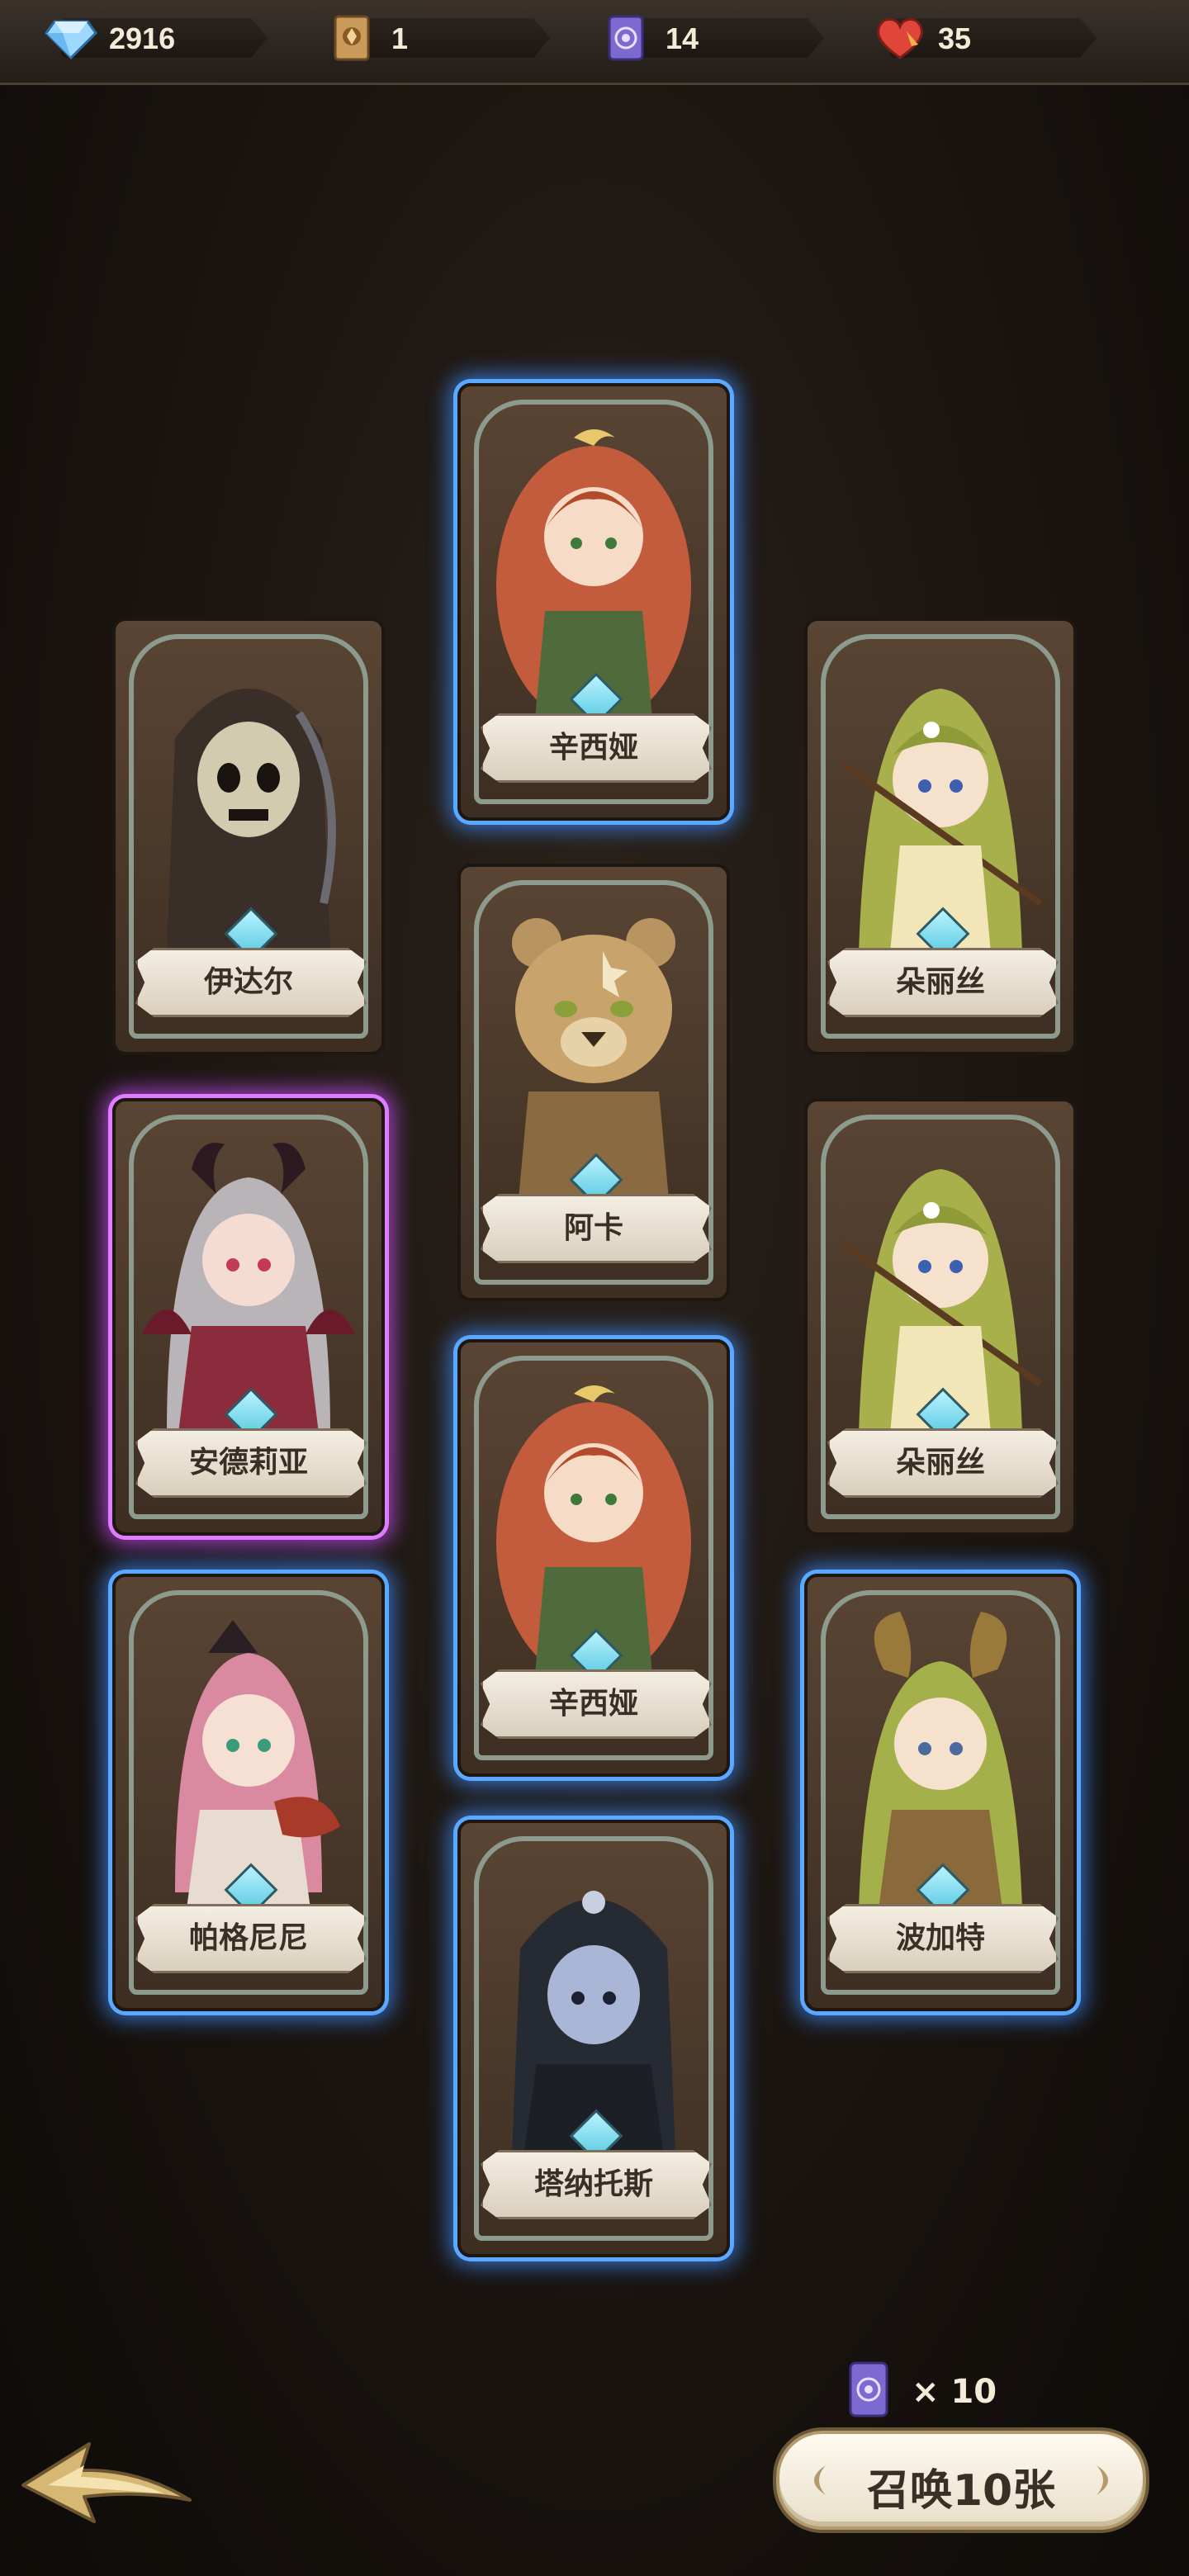 The width and height of the screenshot is (1189, 2576). I want to click on hero-name: 帕格尼尼, so click(248, 1938).